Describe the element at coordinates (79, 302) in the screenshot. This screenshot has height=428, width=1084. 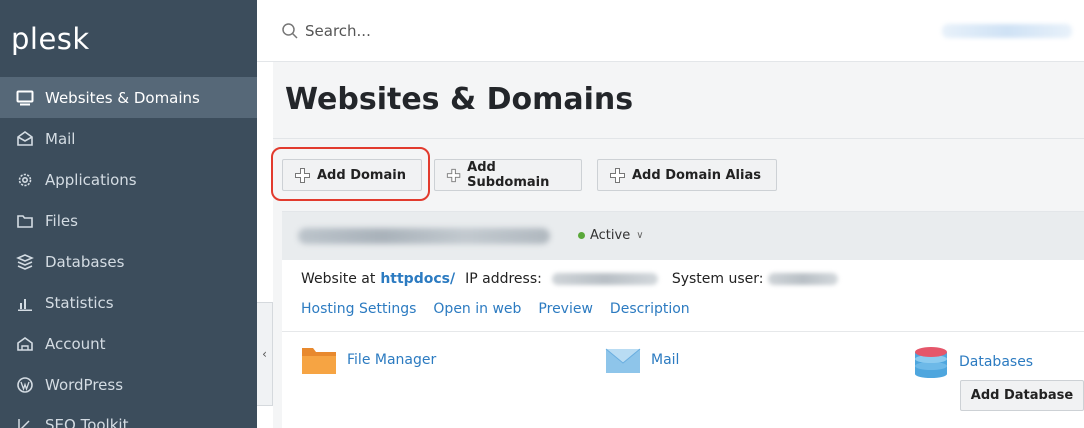
I see `sidebar-item-label: Statistics` at that location.